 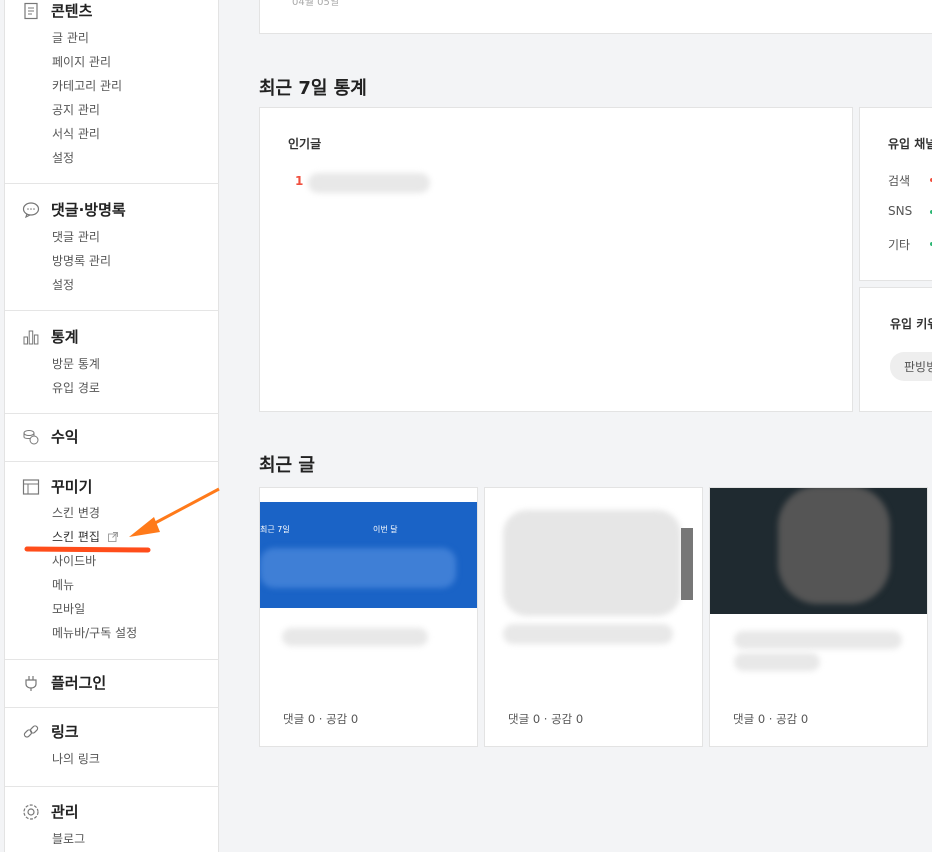 I want to click on sidebar-head-design: 꾸미기, so click(x=57, y=486).